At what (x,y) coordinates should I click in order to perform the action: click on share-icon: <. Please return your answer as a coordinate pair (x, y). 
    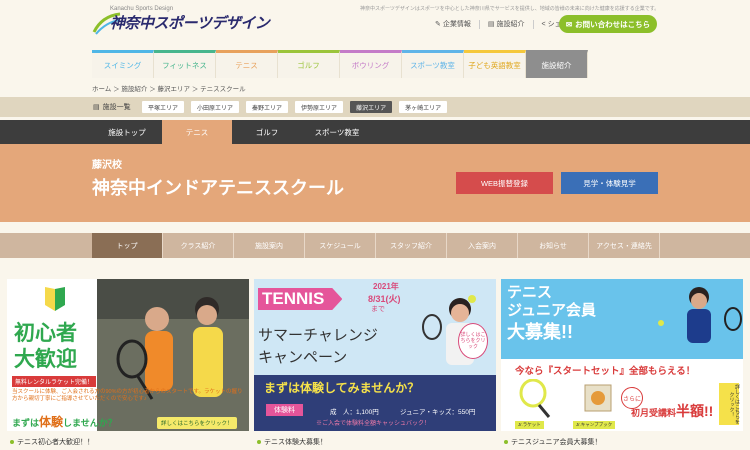
    Looking at the image, I should click on (543, 24).